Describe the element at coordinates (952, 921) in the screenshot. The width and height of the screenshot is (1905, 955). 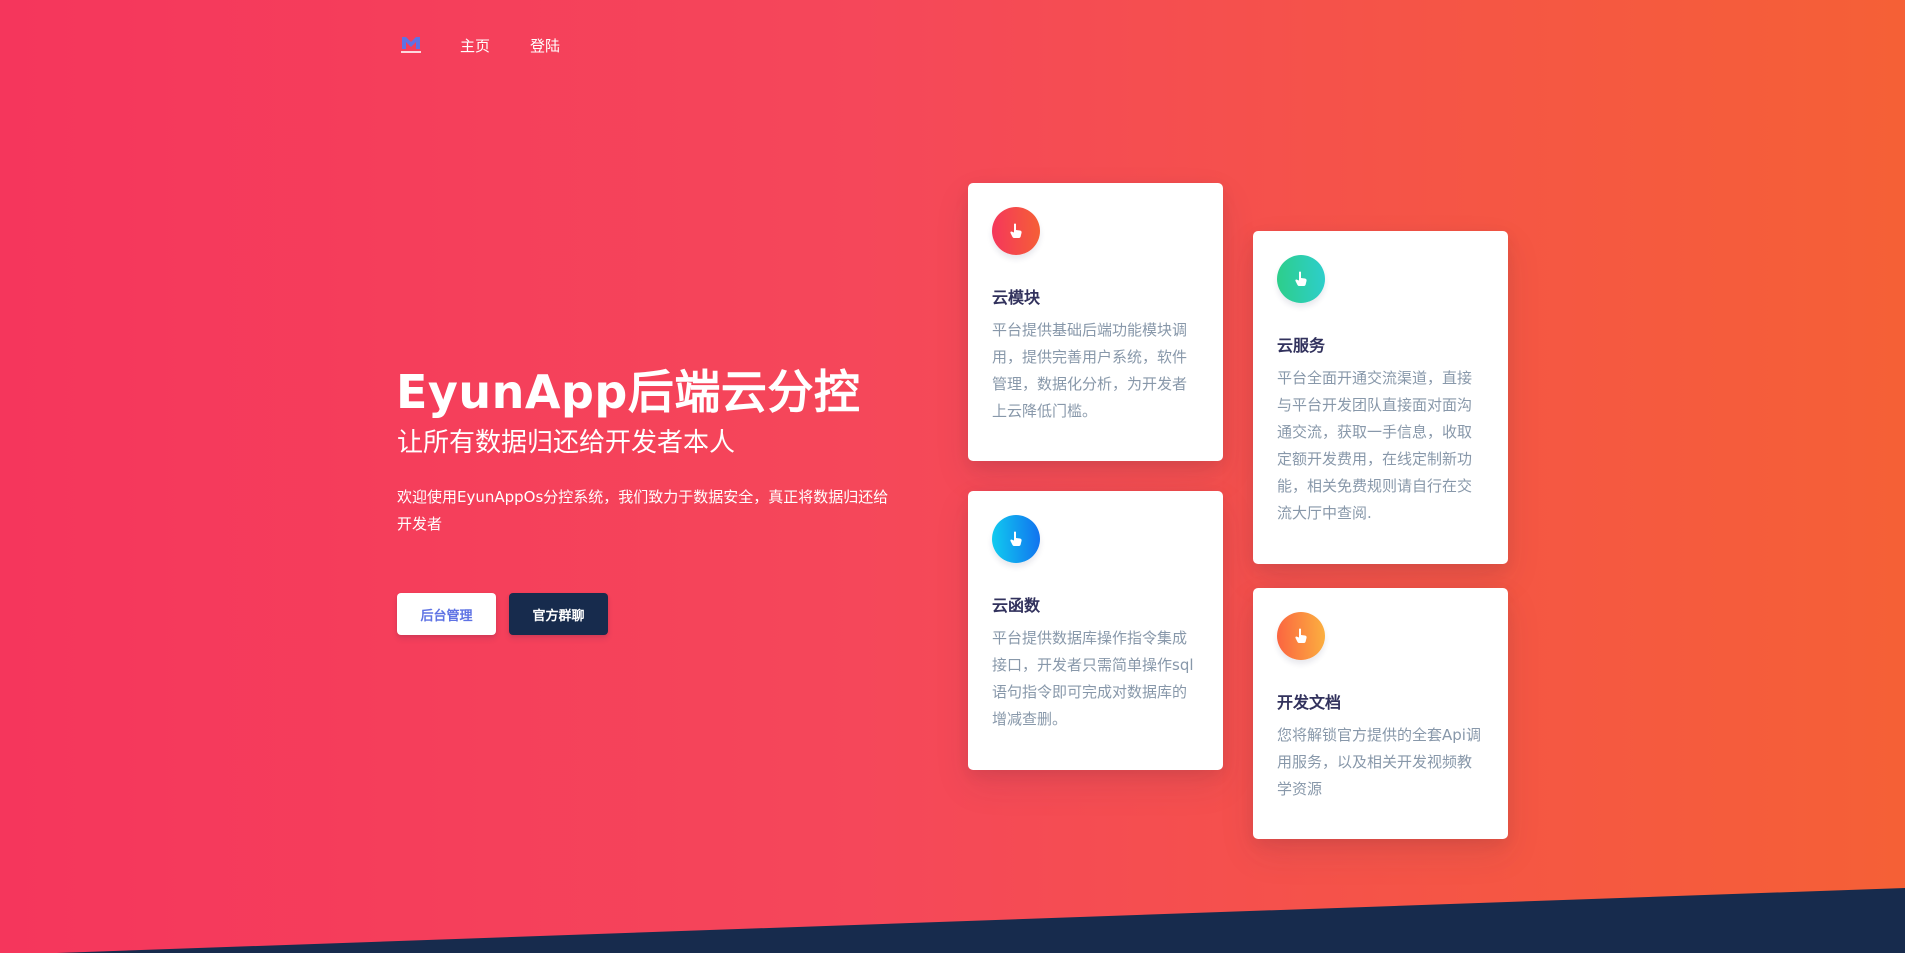
I see `bottom-skew-shape` at that location.